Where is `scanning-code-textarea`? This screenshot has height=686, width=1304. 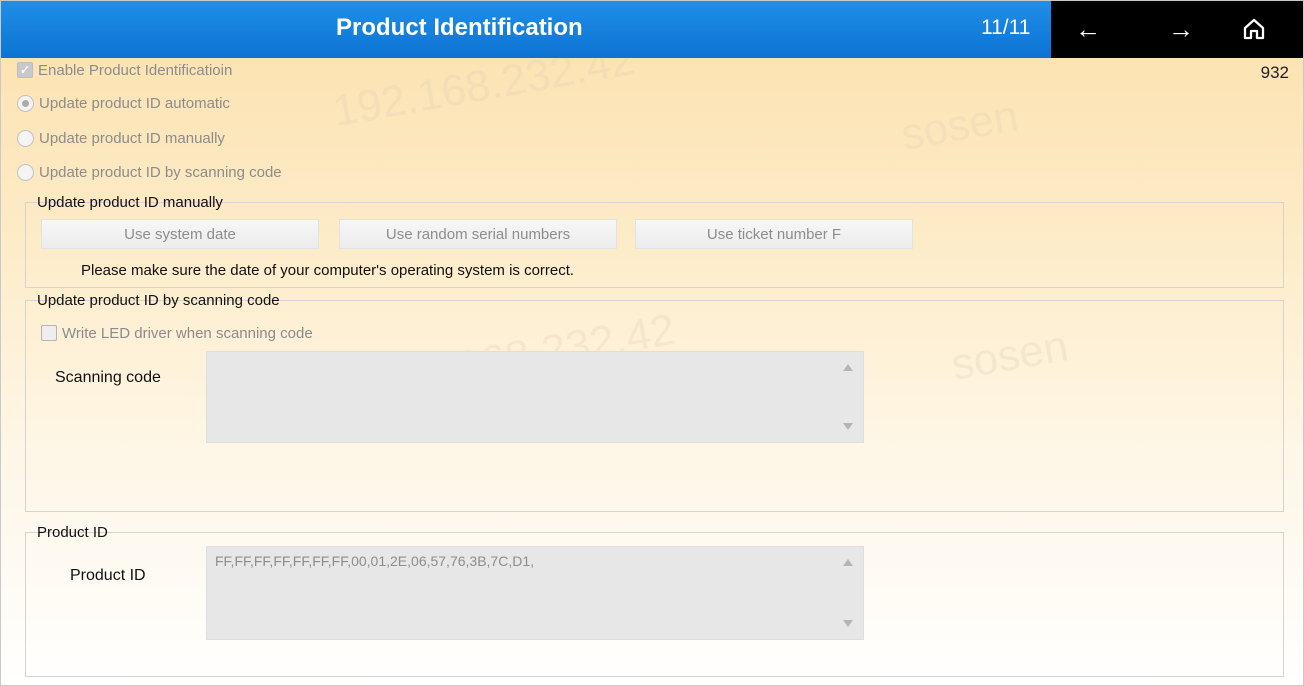 scanning-code-textarea is located at coordinates (535, 397).